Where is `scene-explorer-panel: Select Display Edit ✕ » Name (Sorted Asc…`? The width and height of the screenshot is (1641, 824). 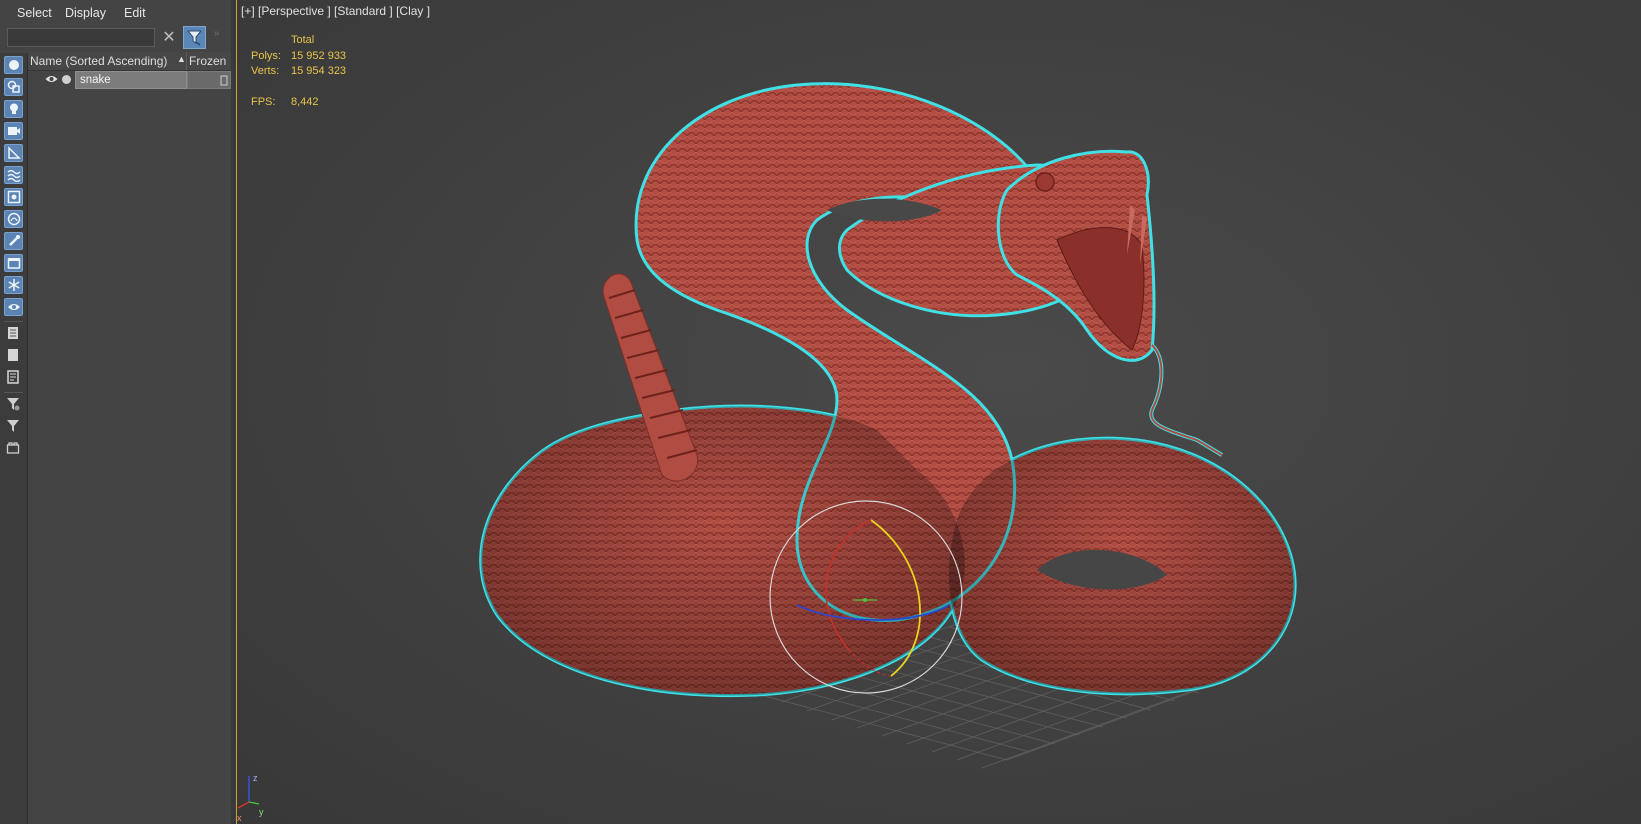
scene-explorer-panel: Select Display Edit ✕ » Name (Sorted Asc… is located at coordinates (115, 412).